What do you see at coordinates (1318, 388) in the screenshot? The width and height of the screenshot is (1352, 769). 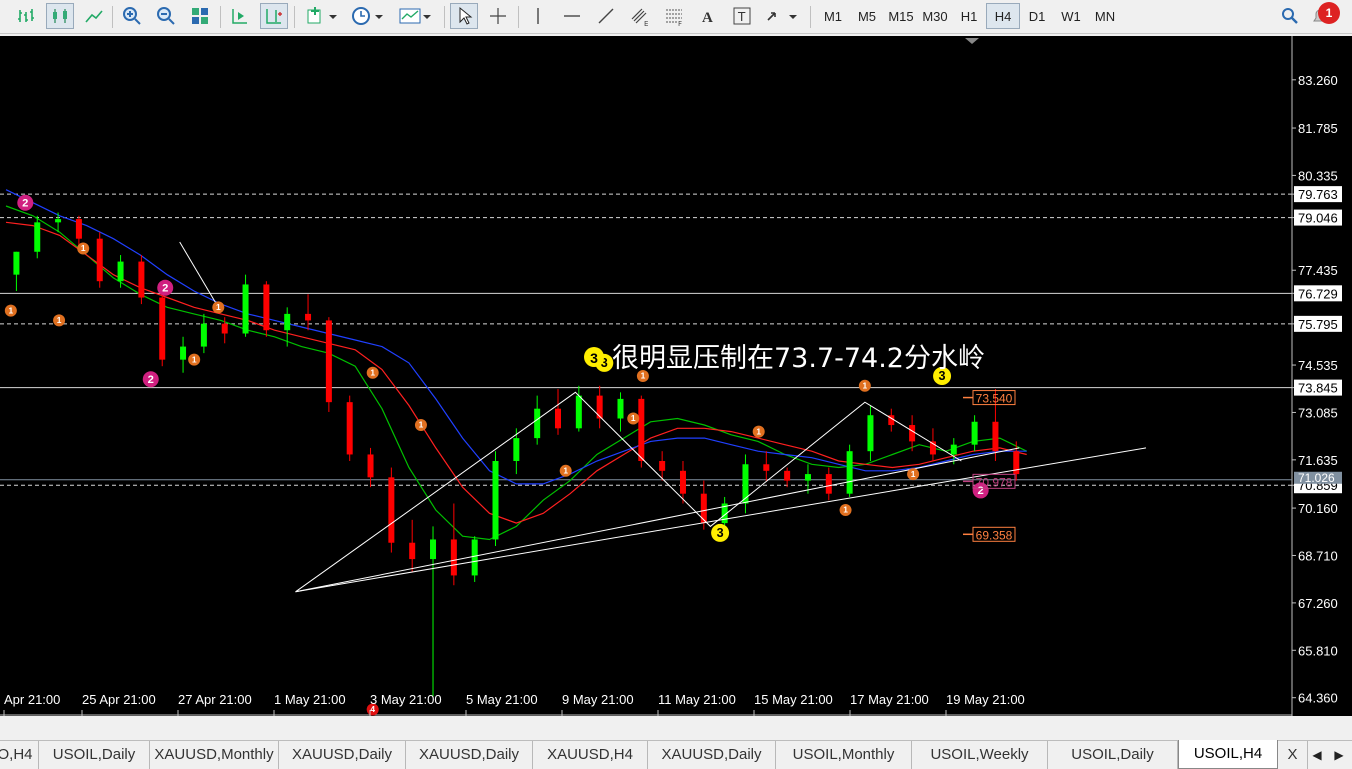 I see `price-axis-label: 73.845` at bounding box center [1318, 388].